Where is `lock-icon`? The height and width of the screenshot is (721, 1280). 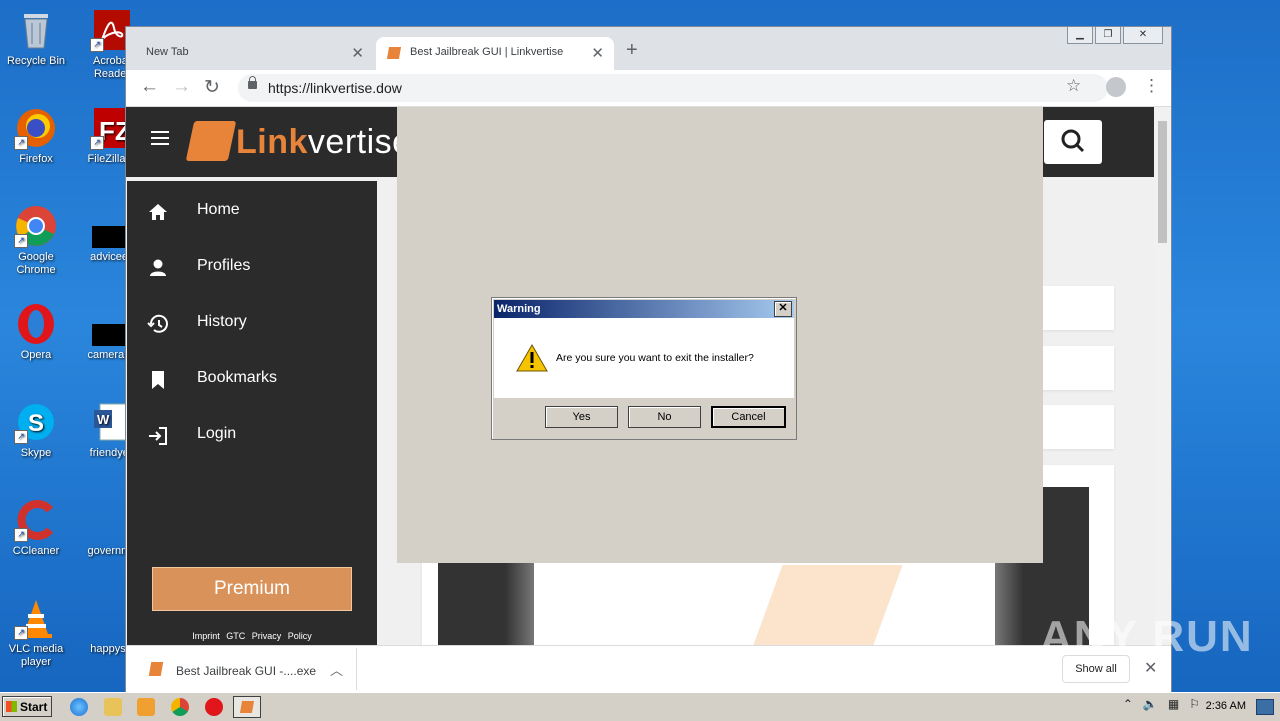
lock-icon is located at coordinates (252, 82).